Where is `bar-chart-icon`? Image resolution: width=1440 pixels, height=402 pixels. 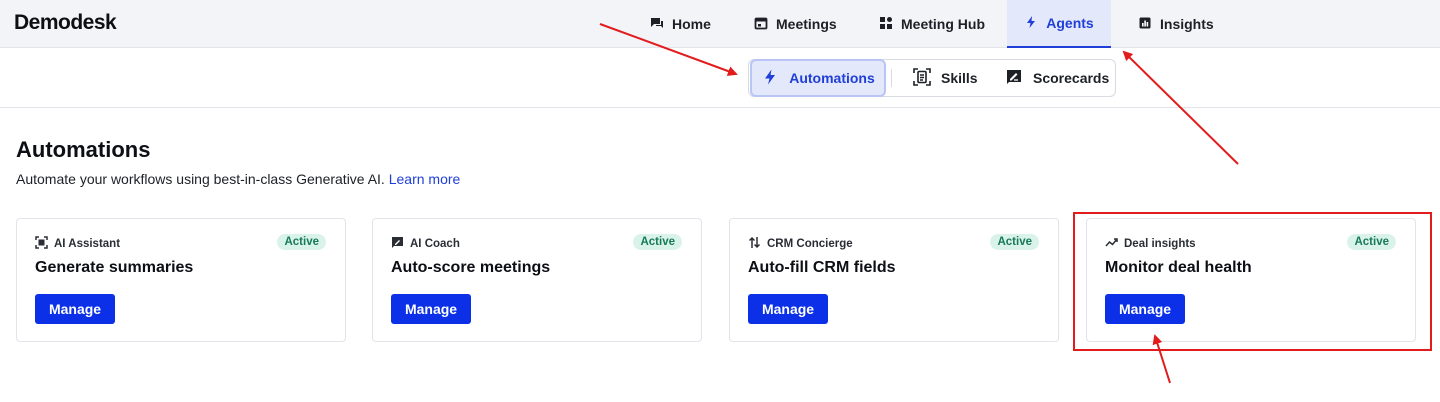 bar-chart-icon is located at coordinates (1145, 24).